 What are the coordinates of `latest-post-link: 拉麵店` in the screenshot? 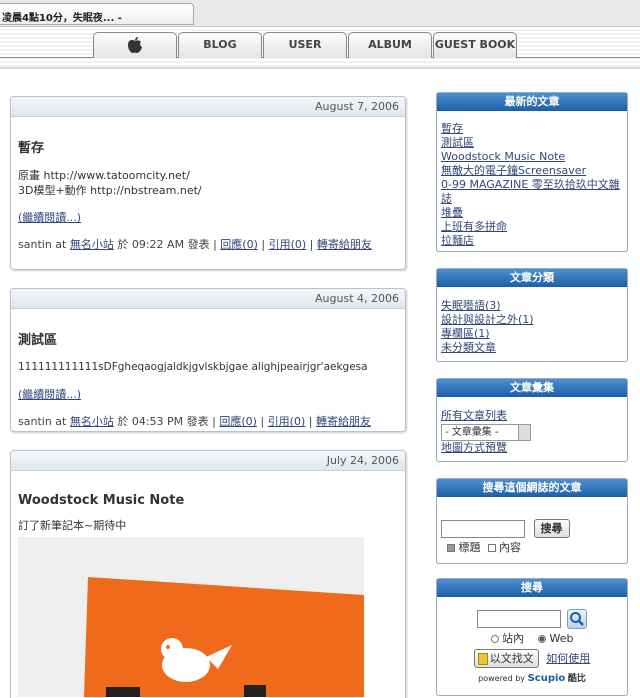 It's located at (532, 241).